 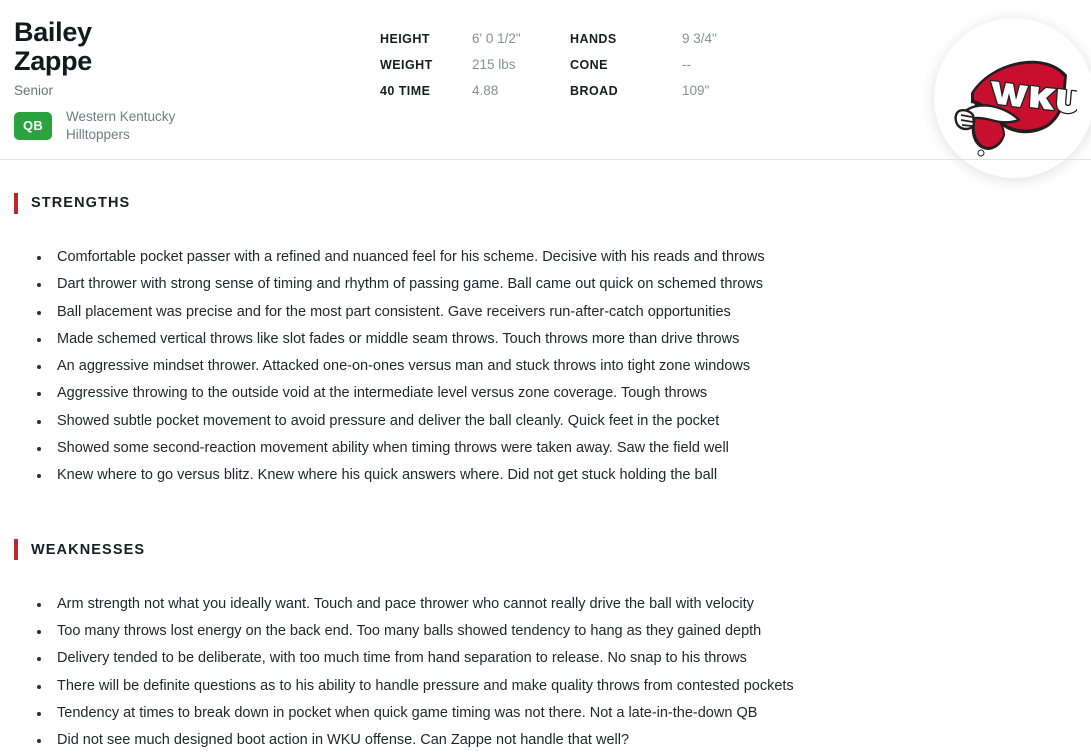 What do you see at coordinates (545, 550) in the screenshot?
I see `weaknesses-header: WEAKNESSES` at bounding box center [545, 550].